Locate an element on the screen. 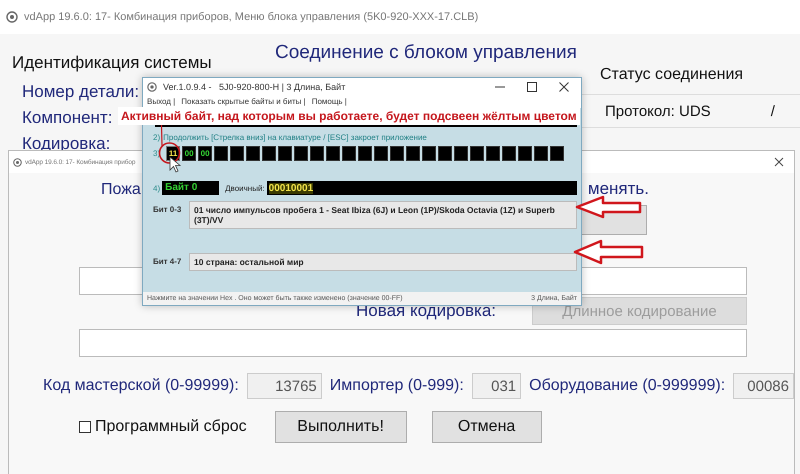  bit-dropdown: 01 число импульсов пробега 1 - Seat Ibiza (6J) и Leon (1P)/Skoda Octavia (1Z) и Superb (3T)/VV is located at coordinates (383, 215).